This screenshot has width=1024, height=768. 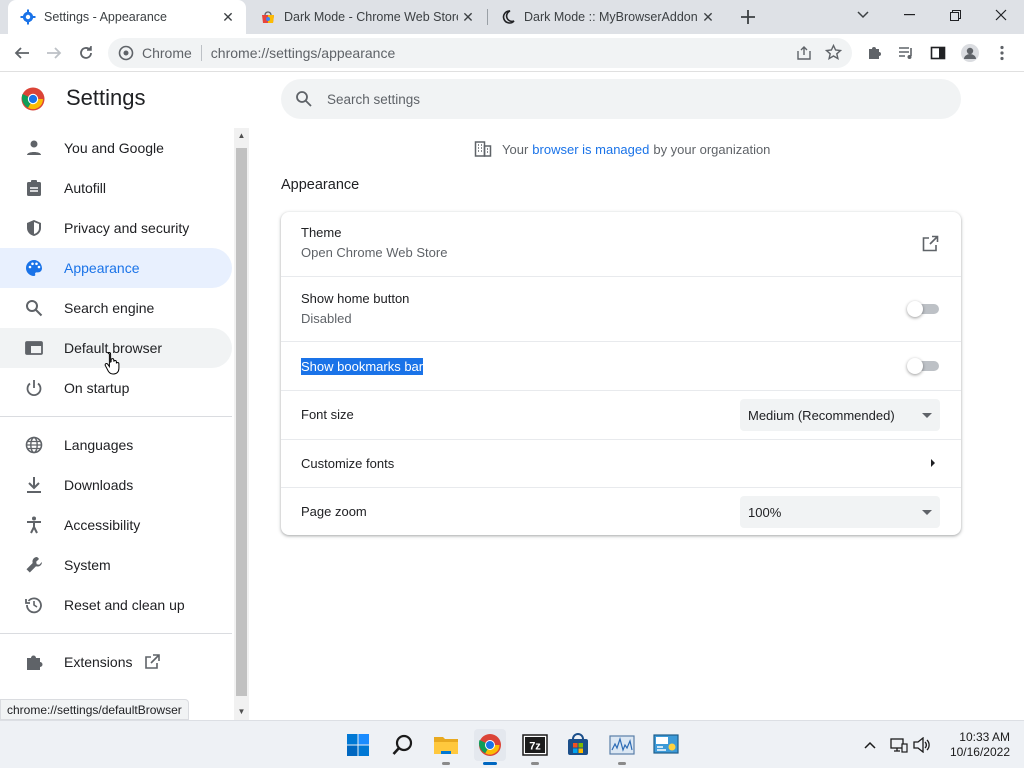 I want to click on sidebar-item-label: System, so click(x=87, y=565).